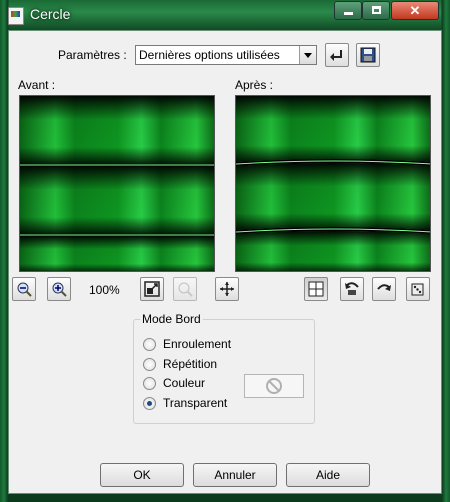  I want to click on window-title: Cercle, so click(50, 14).